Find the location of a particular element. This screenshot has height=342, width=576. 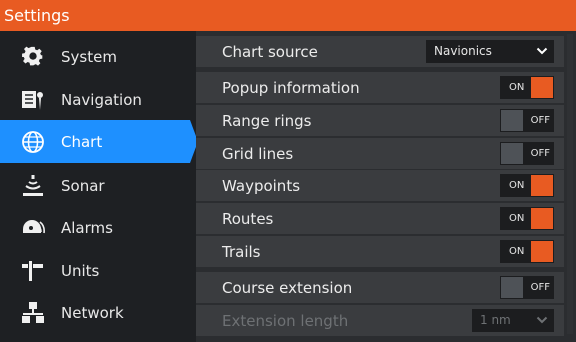

sidebar-item-label: Sonar is located at coordinates (83, 185).